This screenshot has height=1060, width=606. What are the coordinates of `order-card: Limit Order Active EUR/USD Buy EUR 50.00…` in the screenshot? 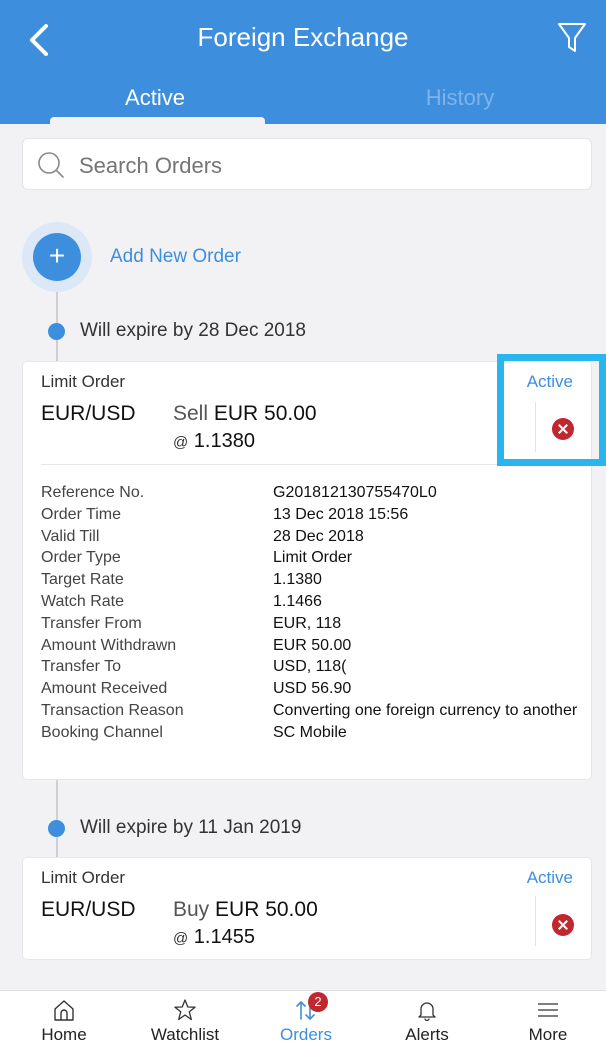 It's located at (307, 908).